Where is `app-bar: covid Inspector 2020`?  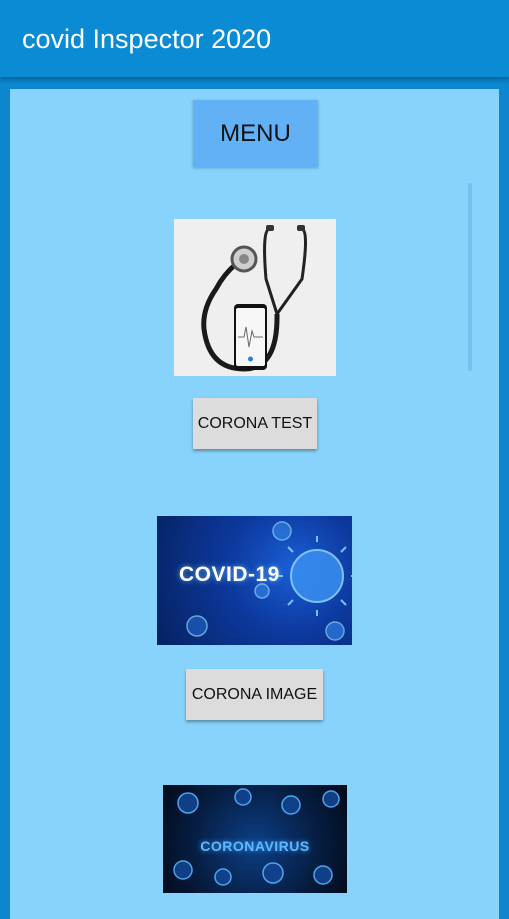 app-bar: covid Inspector 2020 is located at coordinates (254, 38).